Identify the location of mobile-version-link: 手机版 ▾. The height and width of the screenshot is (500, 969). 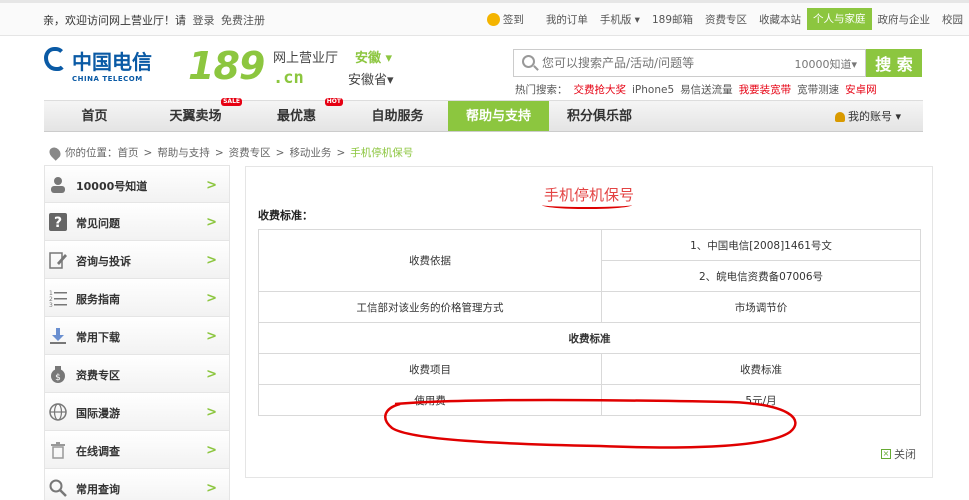
(620, 19).